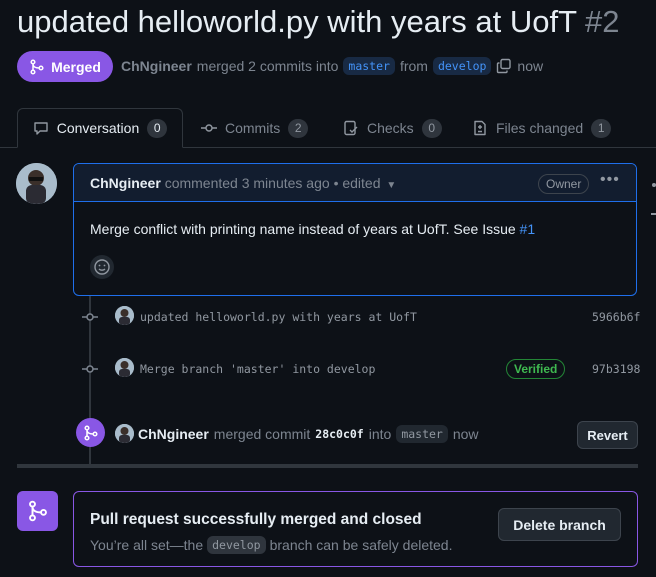 The image size is (656, 577). What do you see at coordinates (278, 317) in the screenshot?
I see `commit-message-link: updated helloworld.py with years at UofT` at bounding box center [278, 317].